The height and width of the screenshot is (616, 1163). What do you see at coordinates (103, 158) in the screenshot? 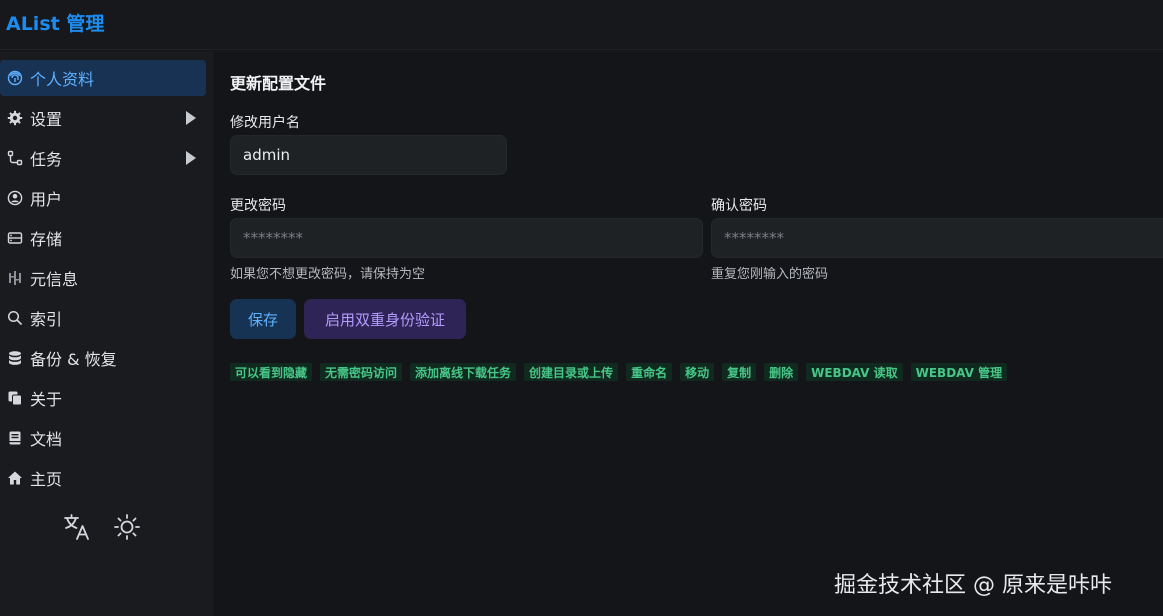
I see `sidebar-item-tasks: 任务` at bounding box center [103, 158].